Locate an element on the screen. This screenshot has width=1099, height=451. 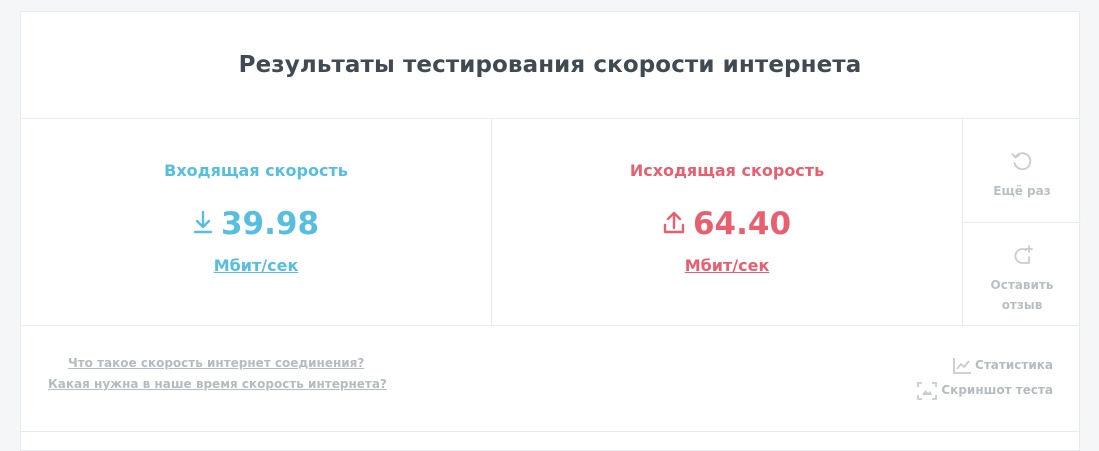
statistics-link: Статистика is located at coordinates (984, 365).